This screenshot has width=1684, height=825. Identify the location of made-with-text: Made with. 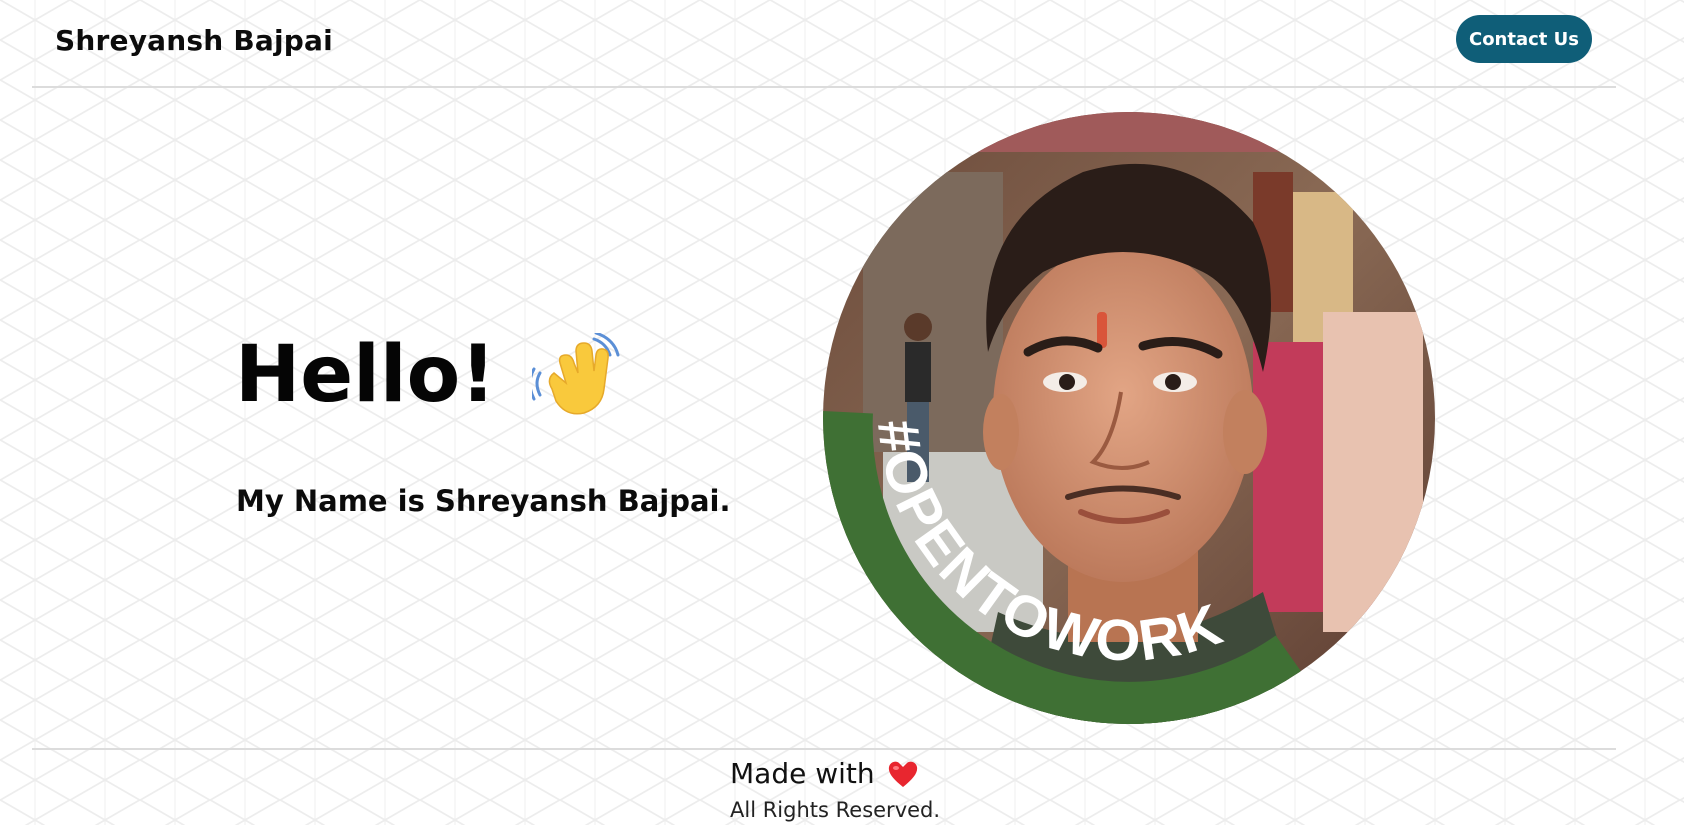
(824, 773).